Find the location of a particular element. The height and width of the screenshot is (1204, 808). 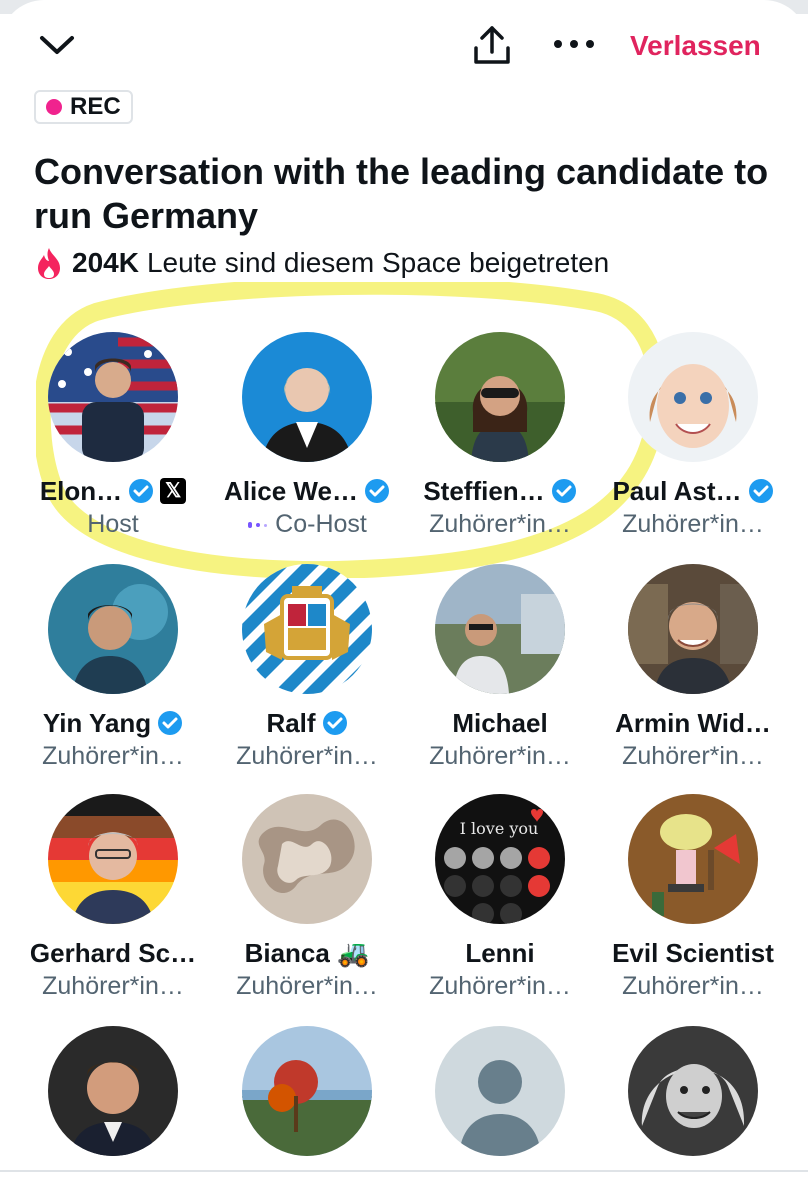

joined-stats: 204K Leute sind diesem Space beigetreten is located at coordinates (321, 263).